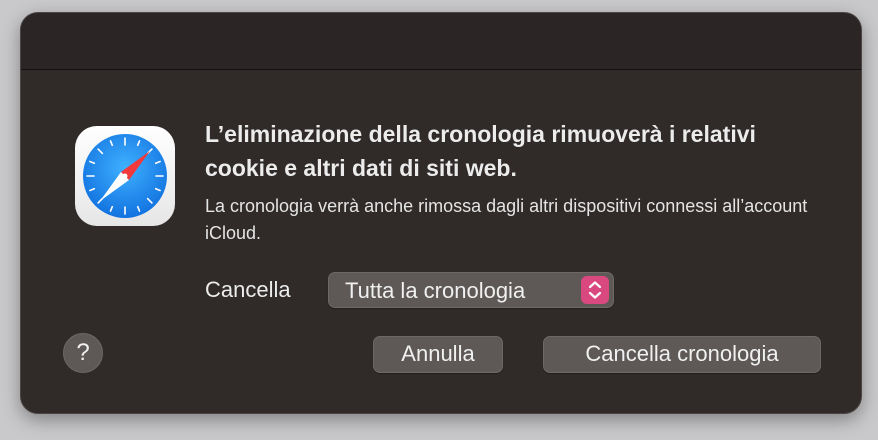  I want to click on updown-chevron-icon, so click(595, 290).